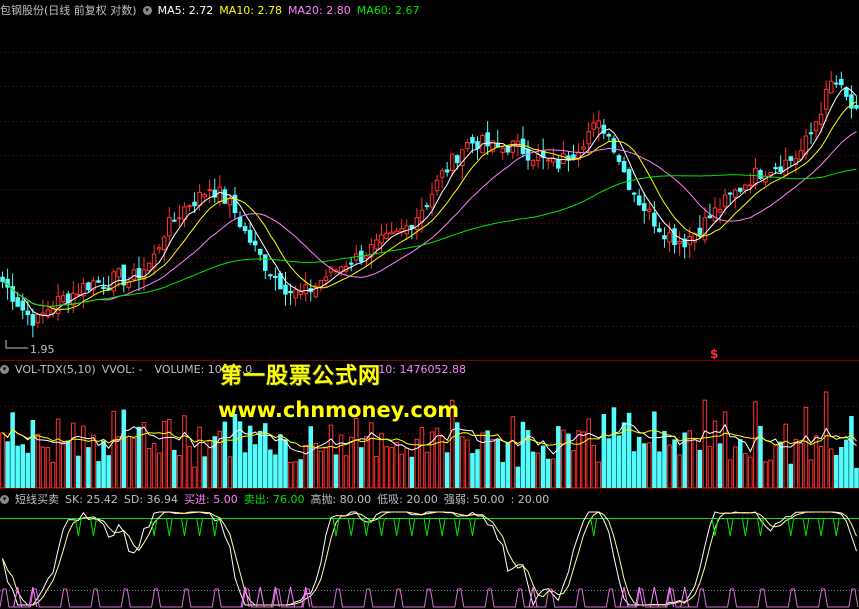 The image size is (859, 609). What do you see at coordinates (4, 499) in the screenshot?
I see `indicator-settings-icon: ▾` at bounding box center [4, 499].